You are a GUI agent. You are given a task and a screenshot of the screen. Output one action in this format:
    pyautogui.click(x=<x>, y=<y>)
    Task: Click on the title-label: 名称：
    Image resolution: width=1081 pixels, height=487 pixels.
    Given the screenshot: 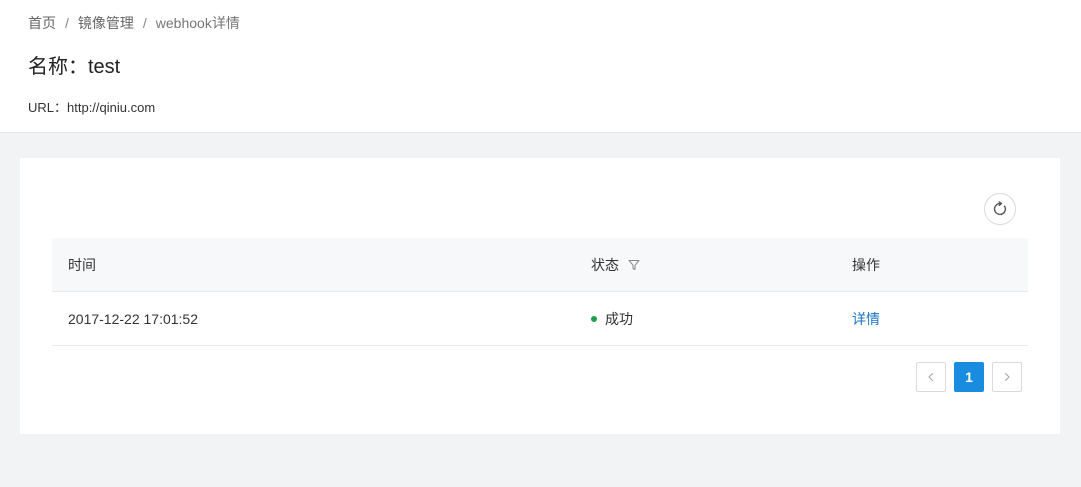 What is the action you would take?
    pyautogui.click(x=58, y=67)
    